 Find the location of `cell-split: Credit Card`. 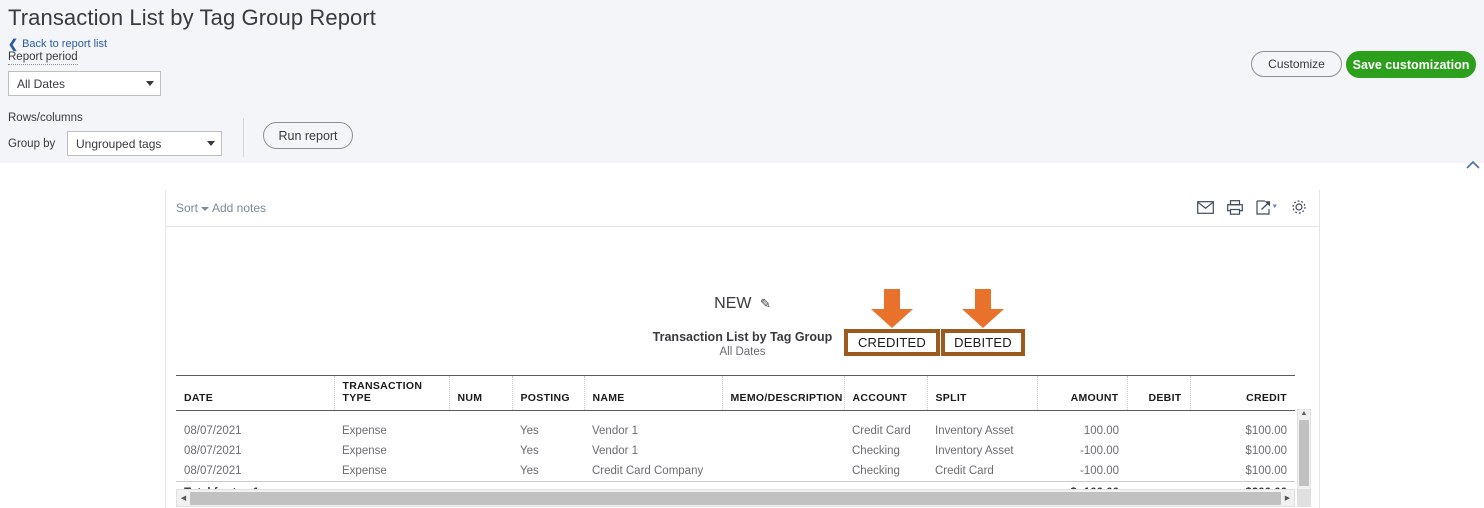

cell-split: Credit Card is located at coordinates (964, 470).